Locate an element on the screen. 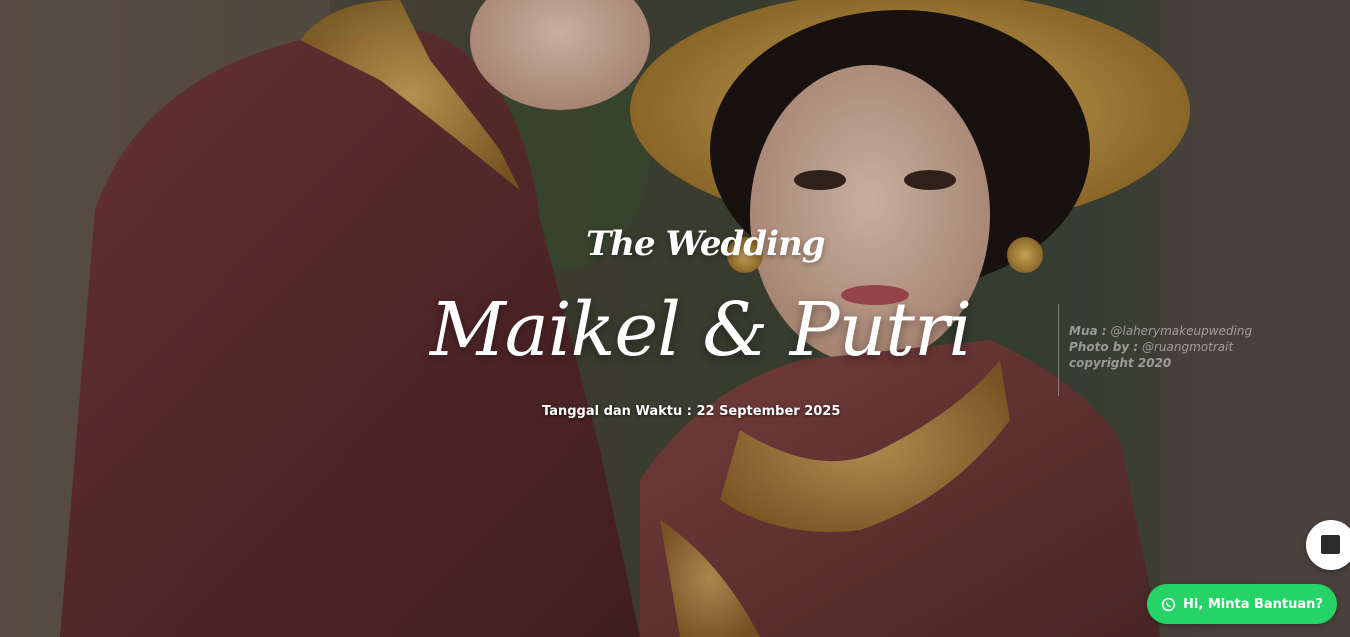 This screenshot has height=637, width=1350. stop-icon is located at coordinates (1330, 544).